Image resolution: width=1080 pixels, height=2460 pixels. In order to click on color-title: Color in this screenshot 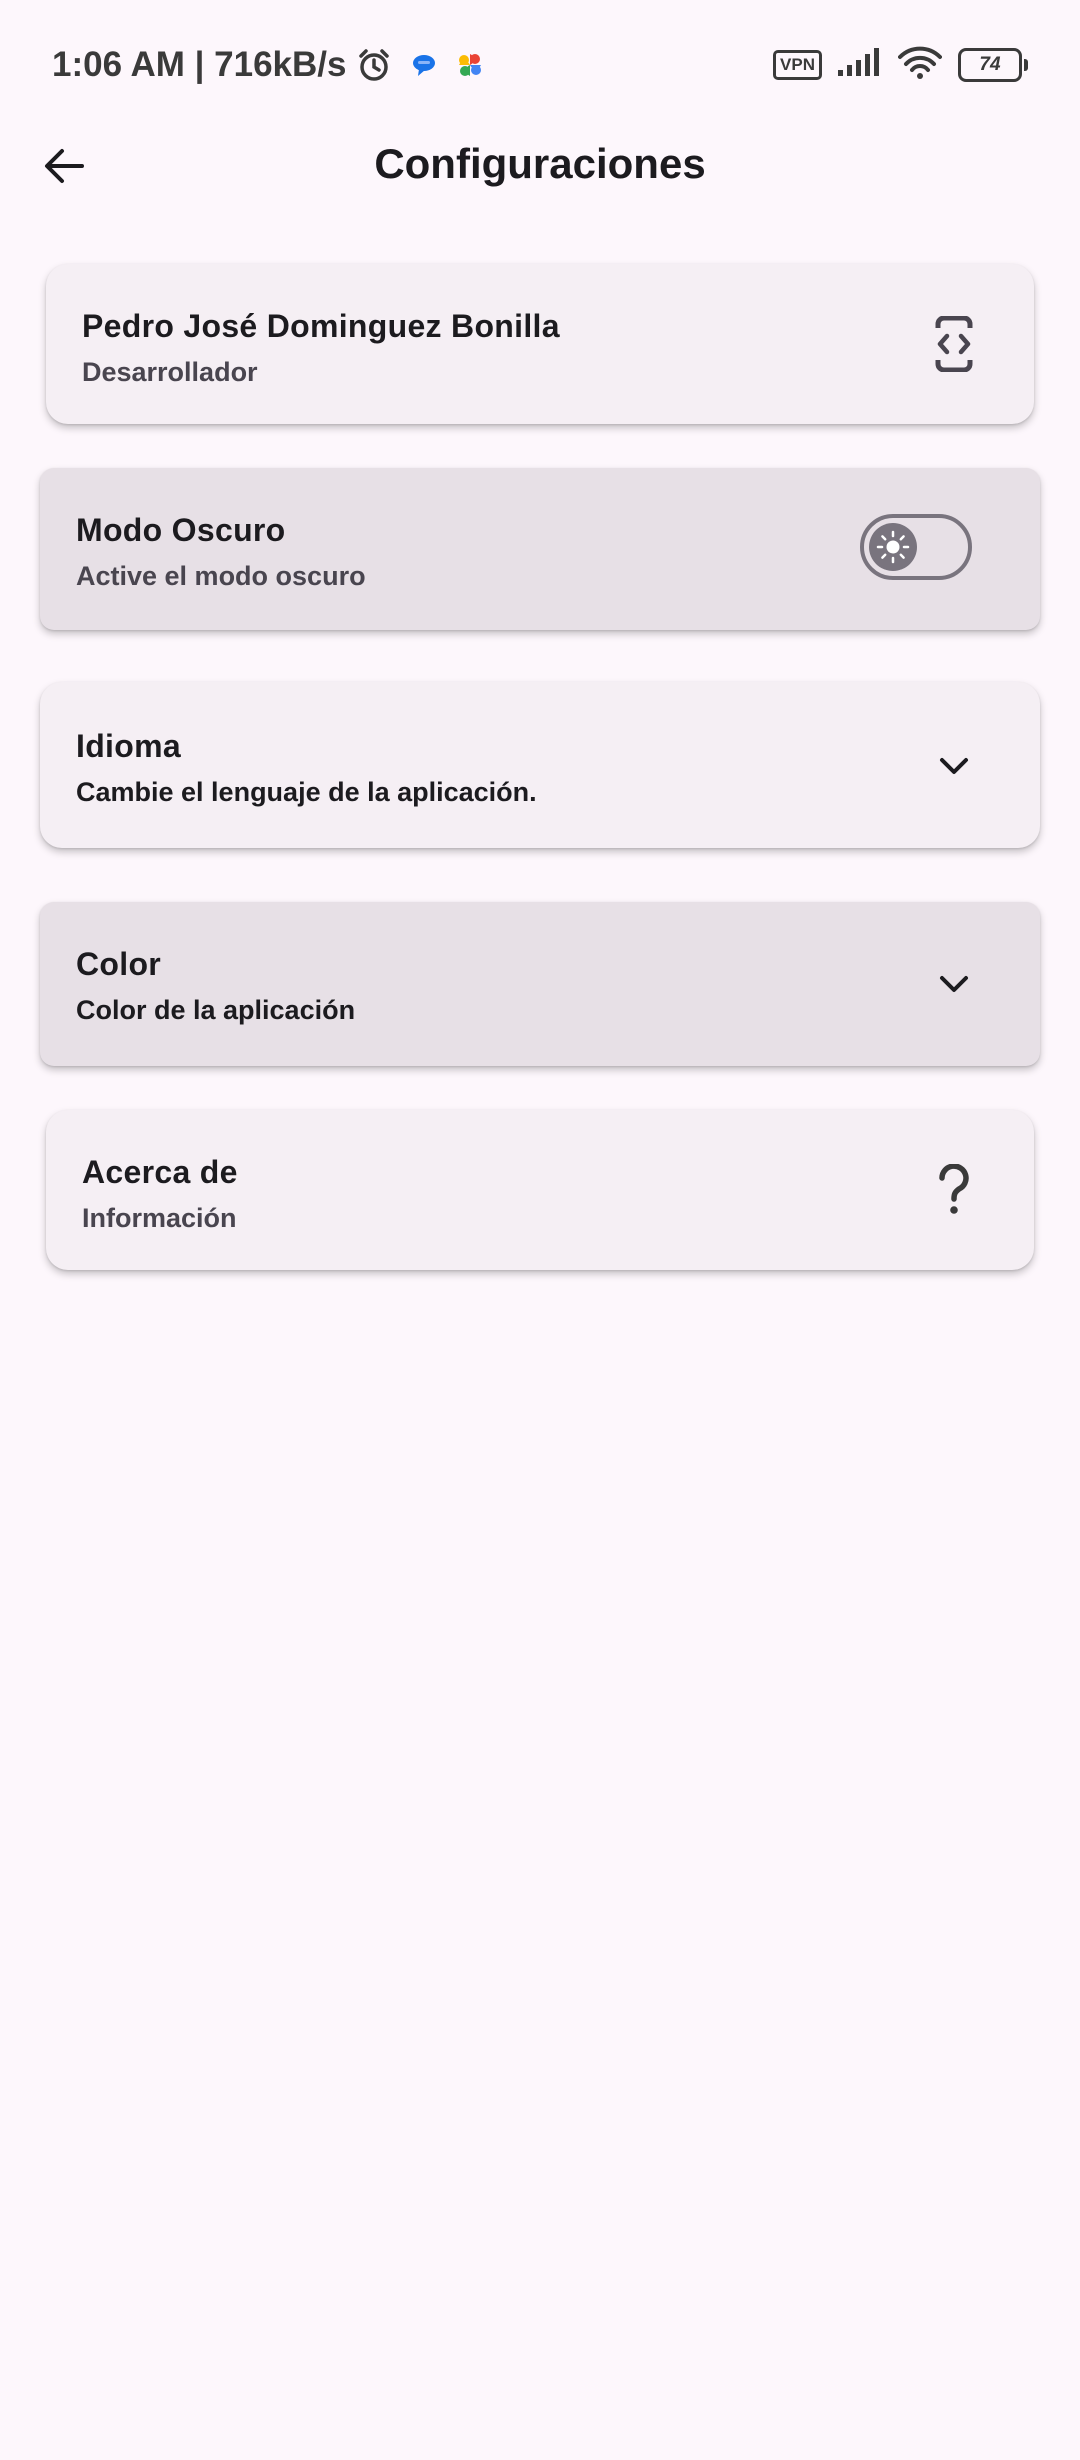, I will do `click(119, 964)`.